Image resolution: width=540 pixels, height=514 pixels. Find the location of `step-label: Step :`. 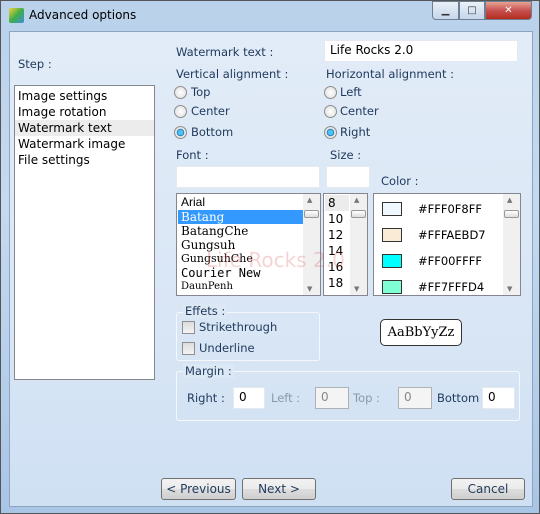

step-label: Step : is located at coordinates (35, 64).